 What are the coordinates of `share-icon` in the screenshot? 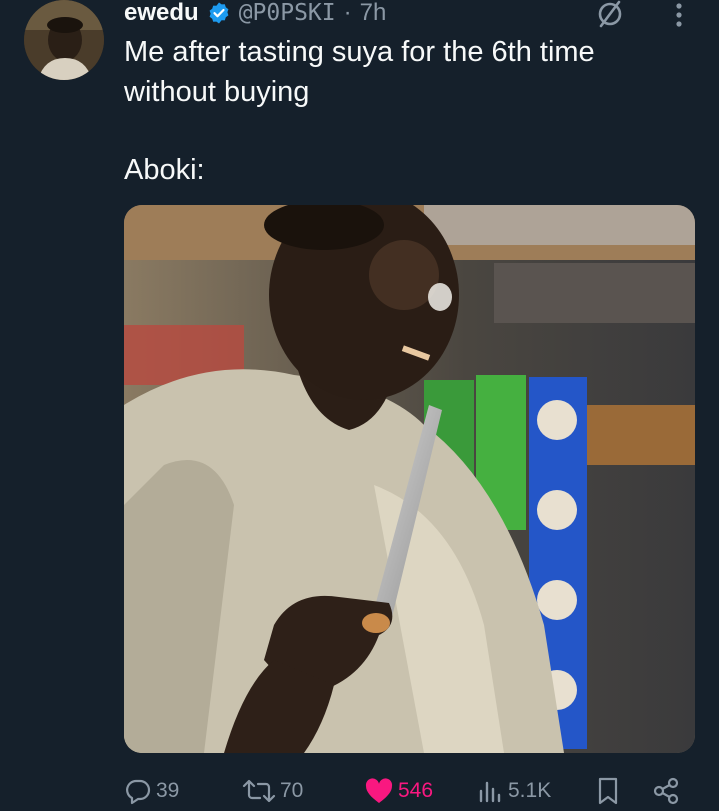 It's located at (666, 791).